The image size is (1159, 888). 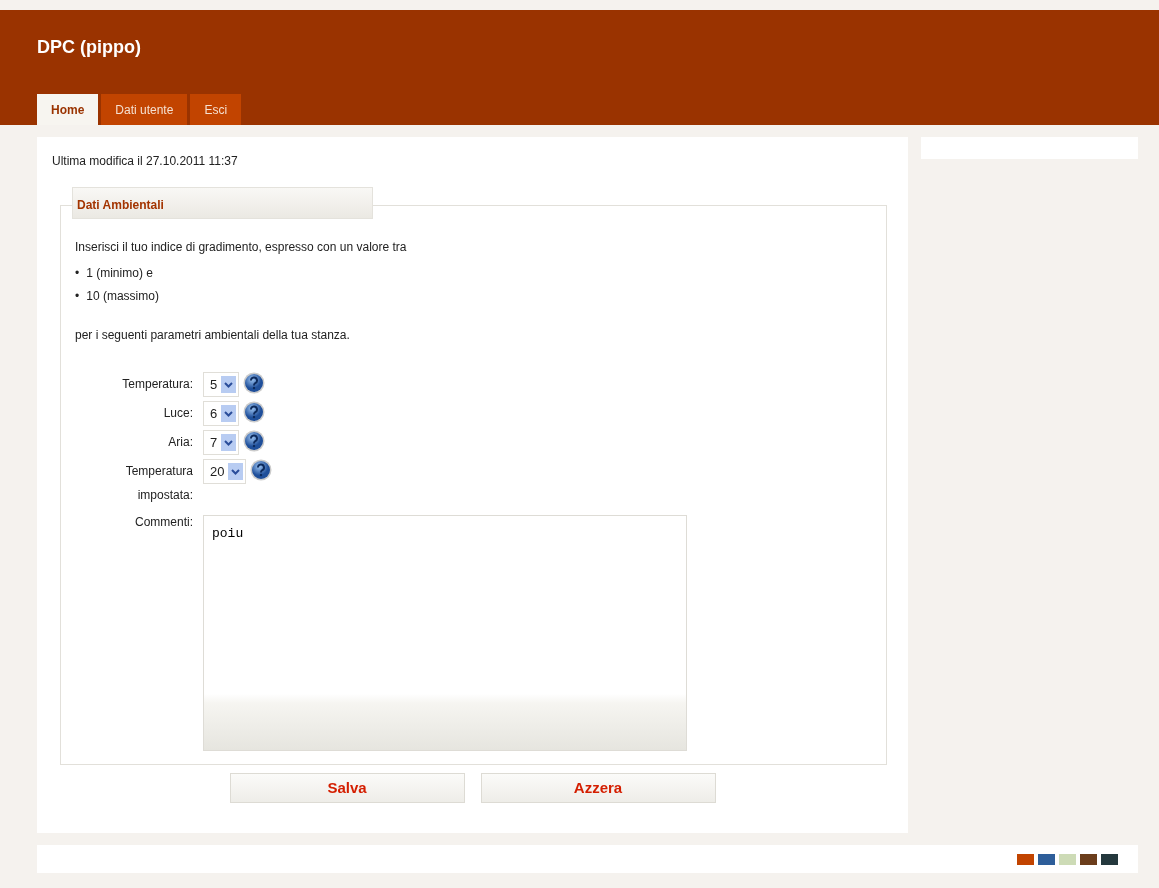 I want to click on form-button: Azzera, so click(x=598, y=788).